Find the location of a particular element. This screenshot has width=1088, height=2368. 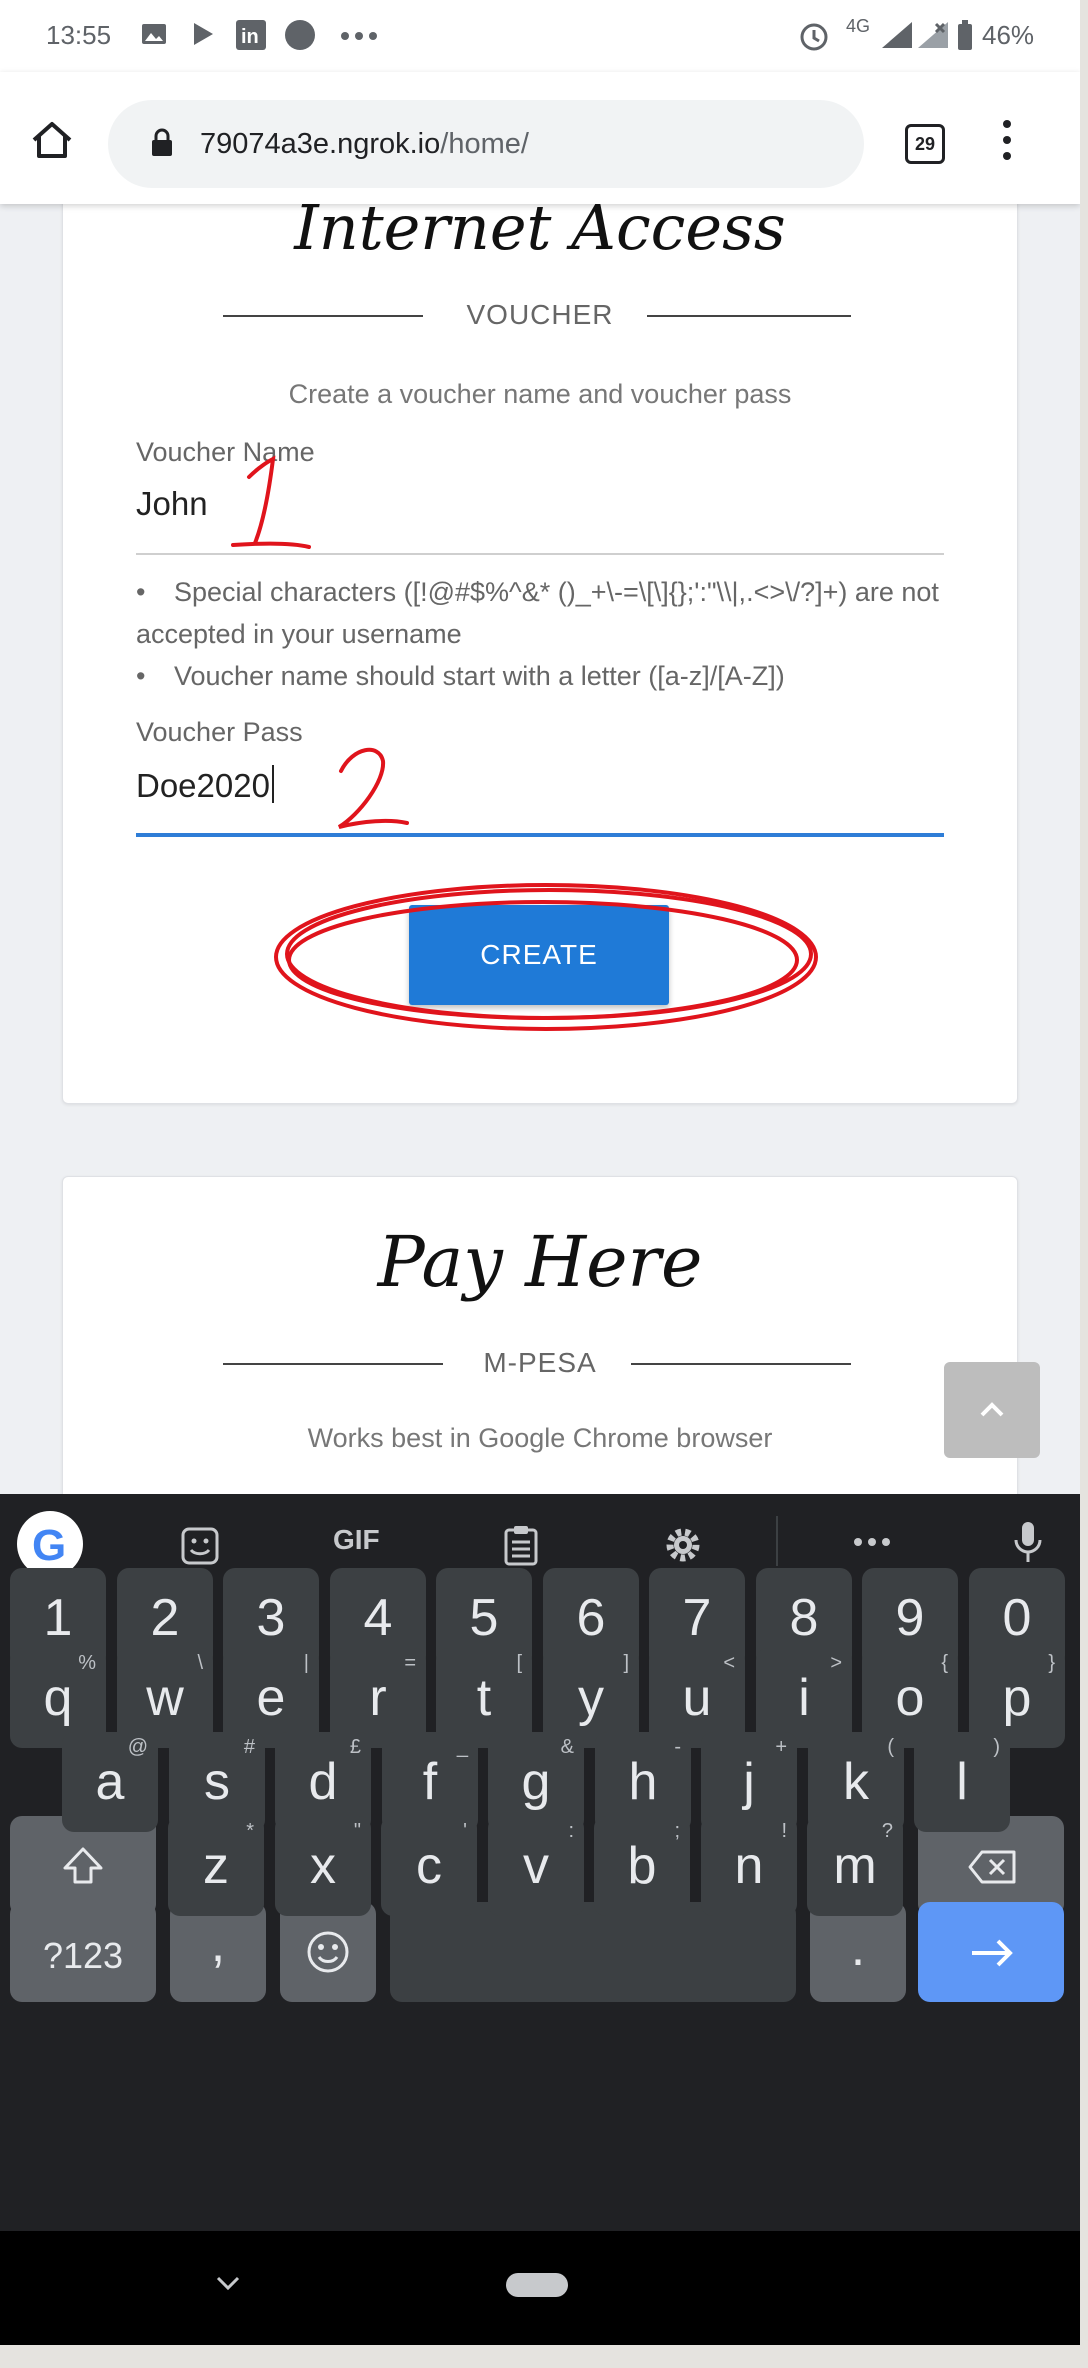

voucher-pass-label: Voucher Pass is located at coordinates (219, 732).